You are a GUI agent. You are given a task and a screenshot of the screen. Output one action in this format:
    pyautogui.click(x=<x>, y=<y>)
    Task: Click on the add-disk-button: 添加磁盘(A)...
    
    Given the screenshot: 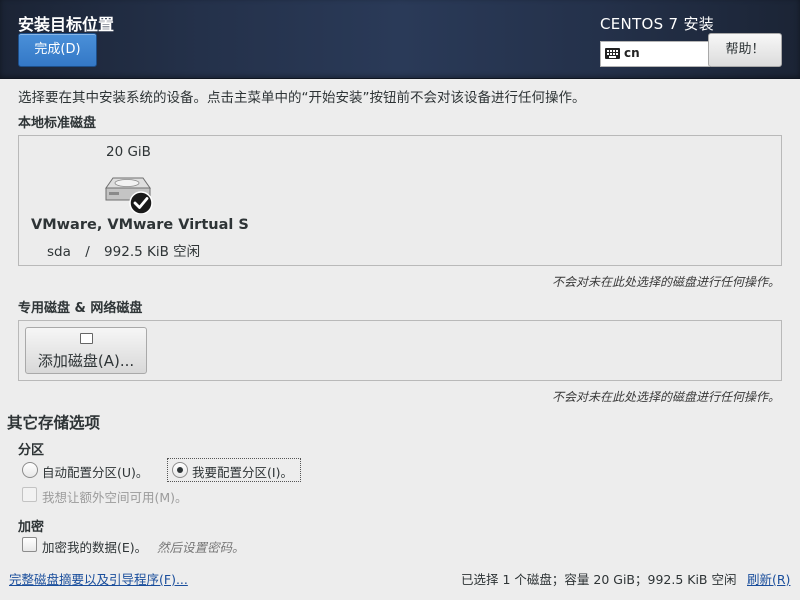 What is the action you would take?
    pyautogui.click(x=86, y=350)
    